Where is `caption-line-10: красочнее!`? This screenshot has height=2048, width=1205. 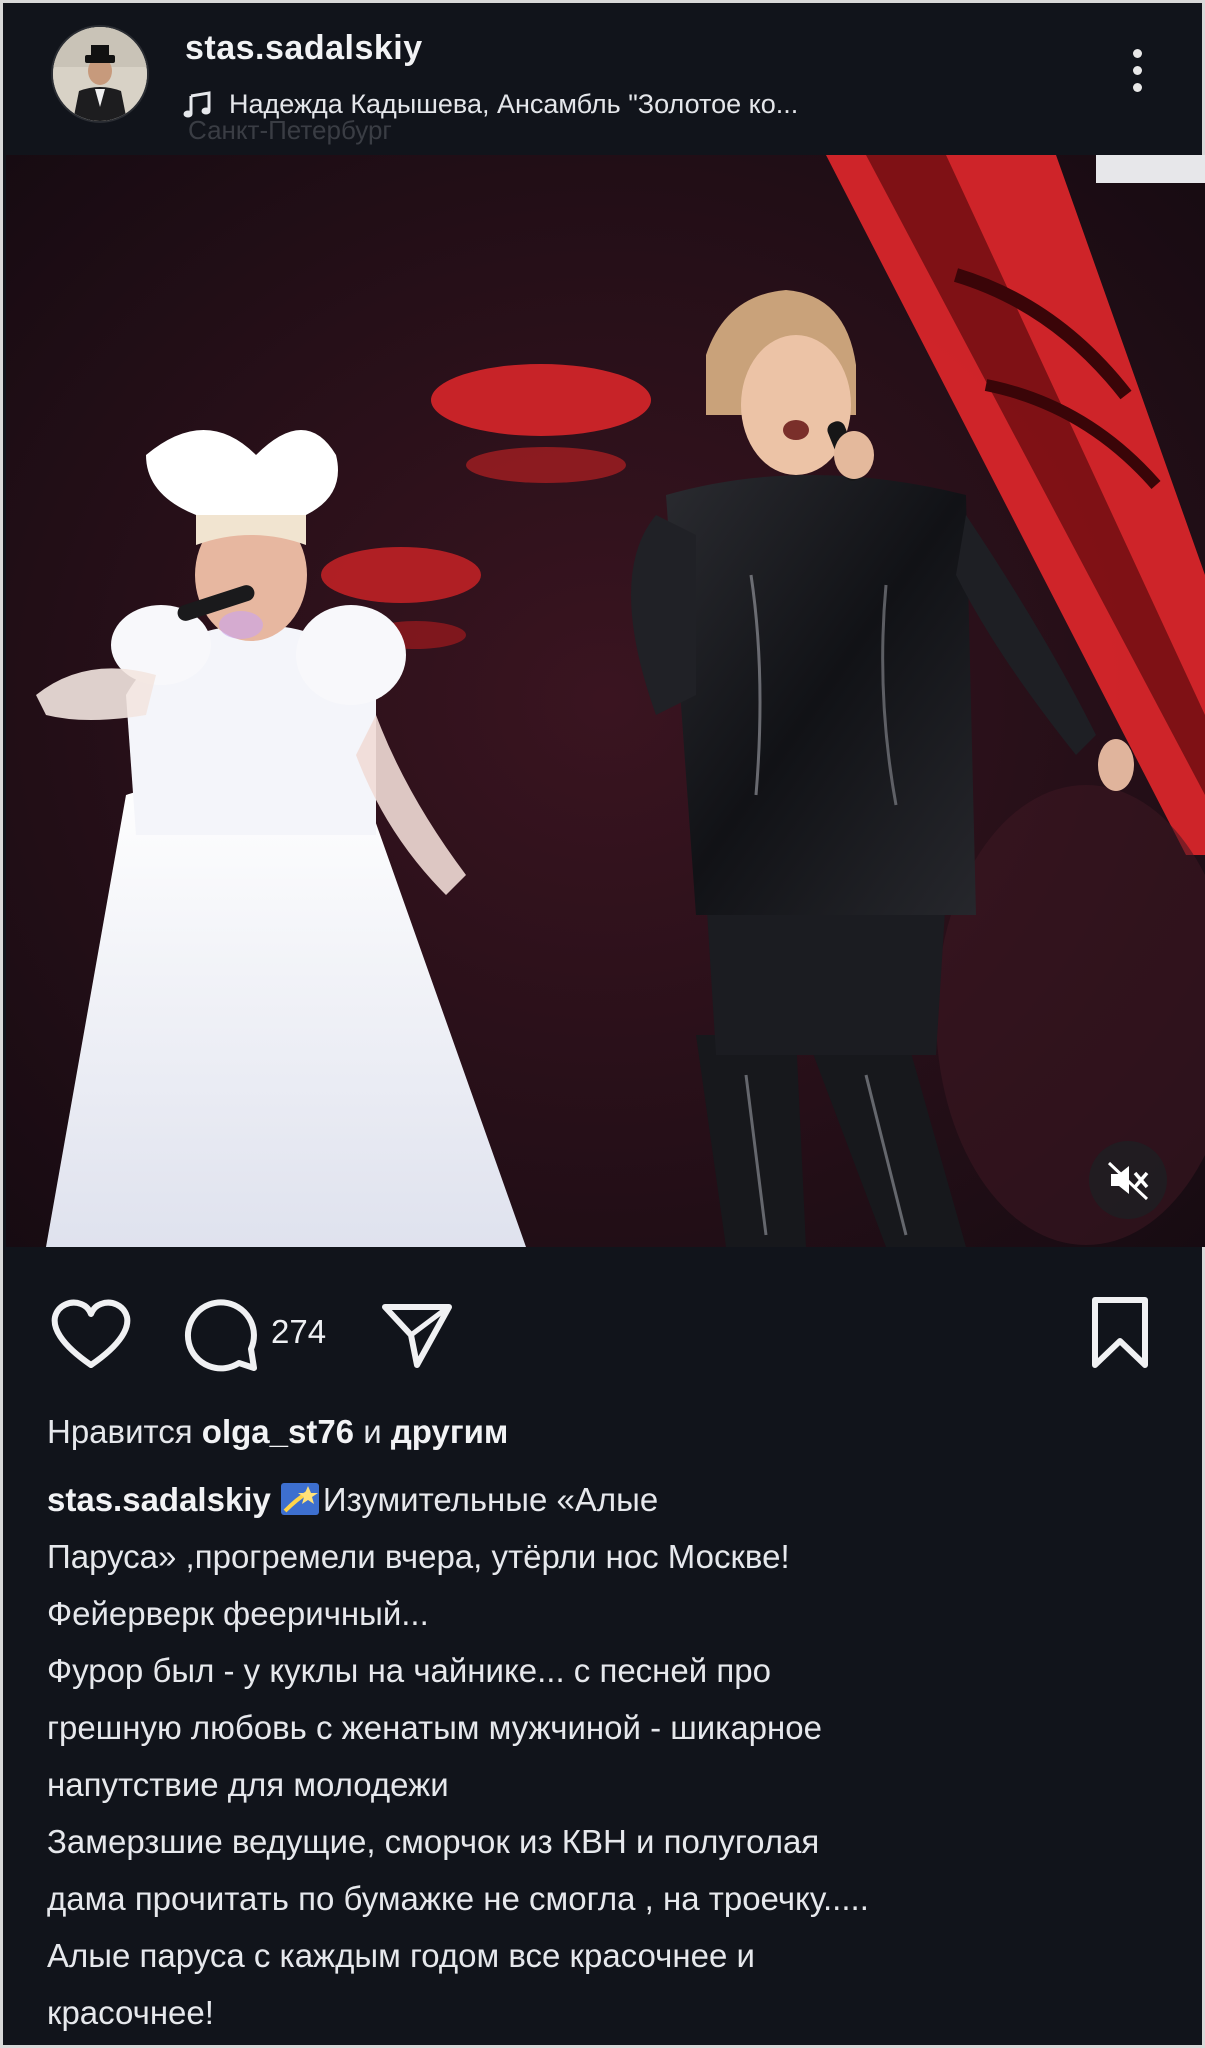 caption-line-10: красочнее! is located at coordinates (130, 2012).